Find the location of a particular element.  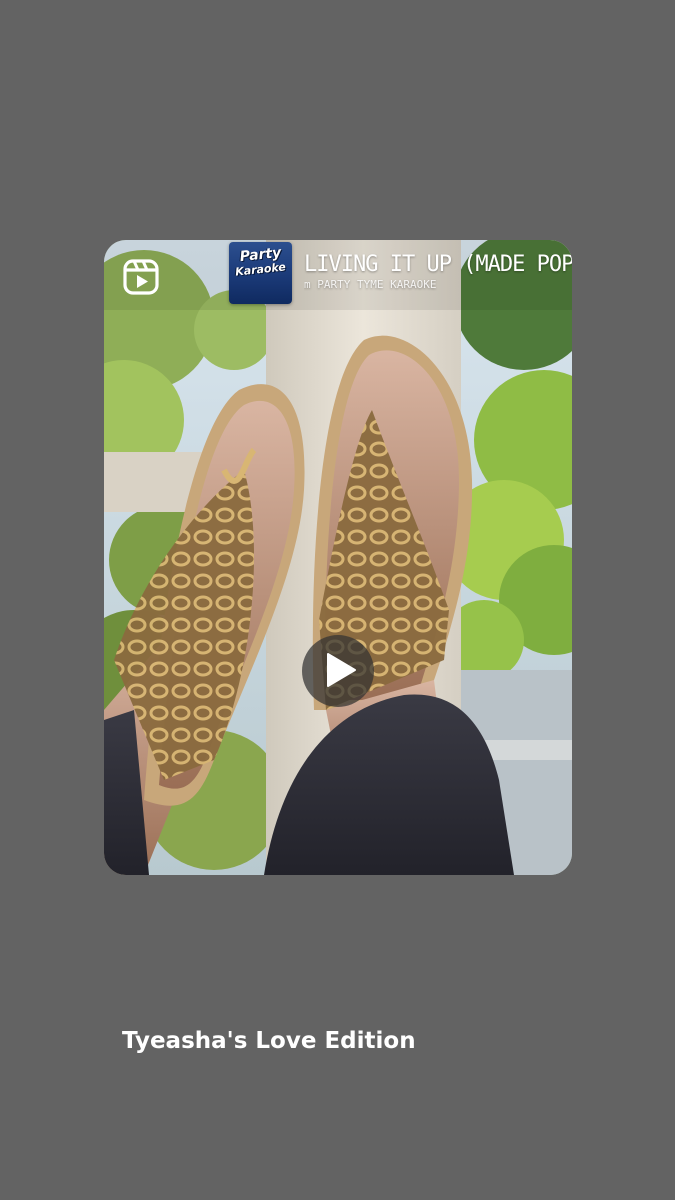

post-caption: Tyeasha's Love Edition is located at coordinates (269, 1041).